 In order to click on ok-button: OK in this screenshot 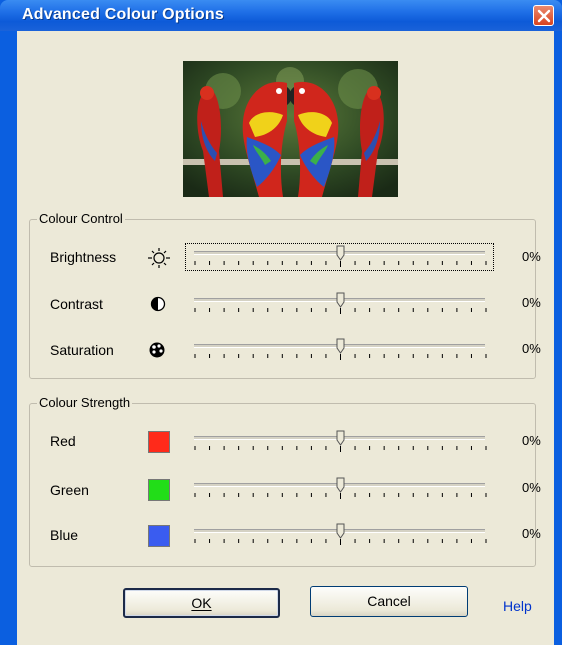, I will do `click(201, 603)`.